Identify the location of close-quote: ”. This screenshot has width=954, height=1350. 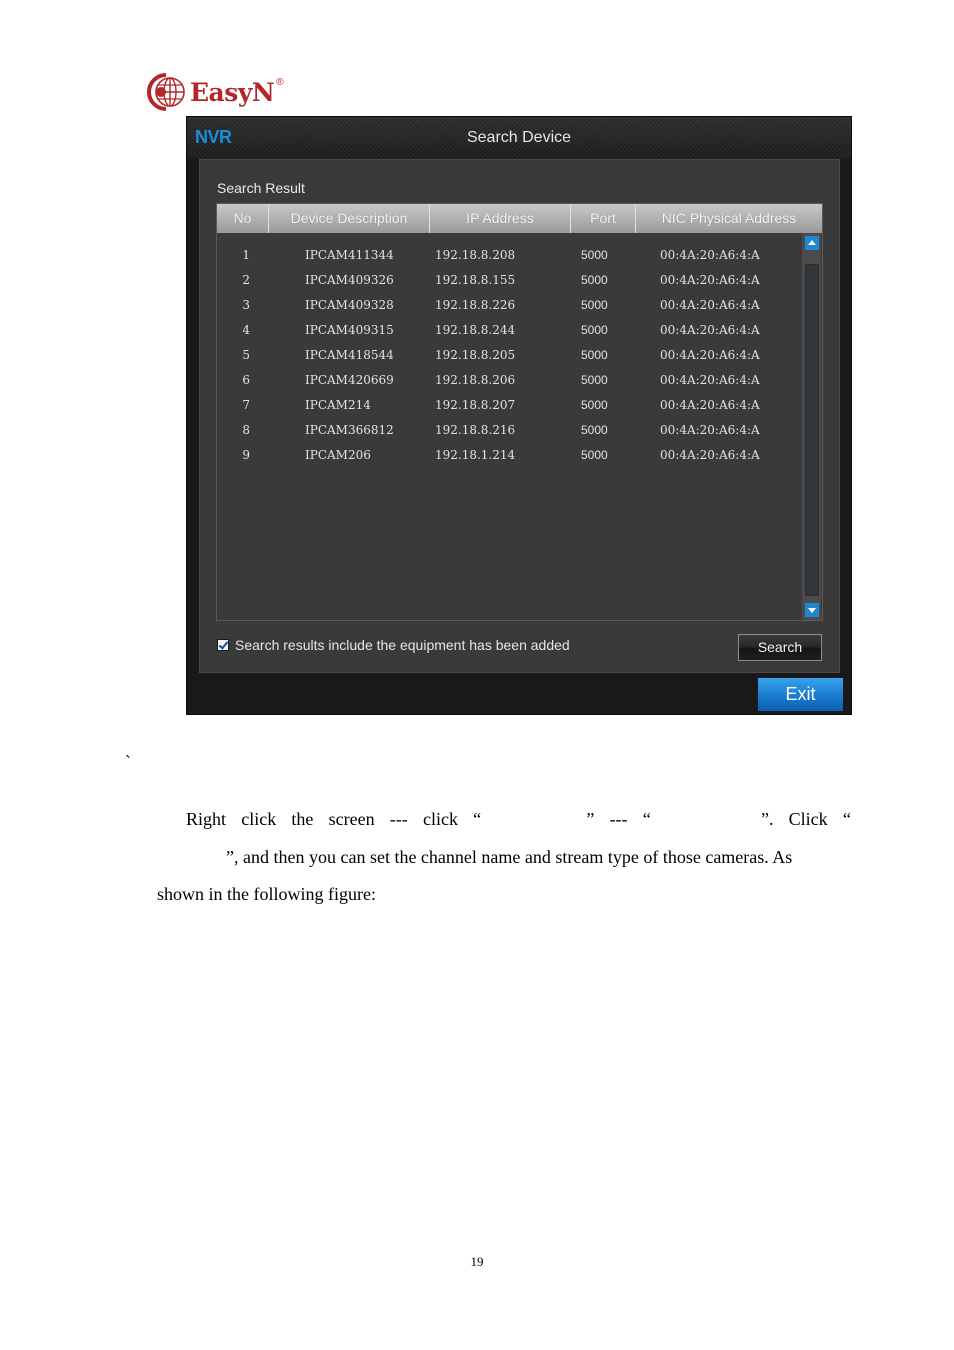
(590, 819).